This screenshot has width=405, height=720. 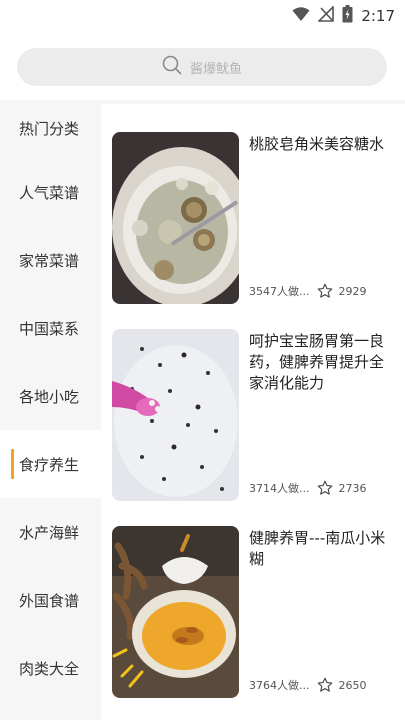 I want to click on sidebar-item-label: 外国食谱, so click(x=49, y=600).